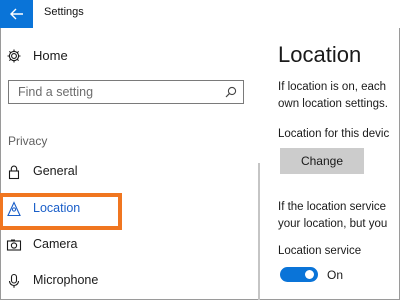  I want to click on sidebar-item-microphone: Microphone, so click(129, 281).